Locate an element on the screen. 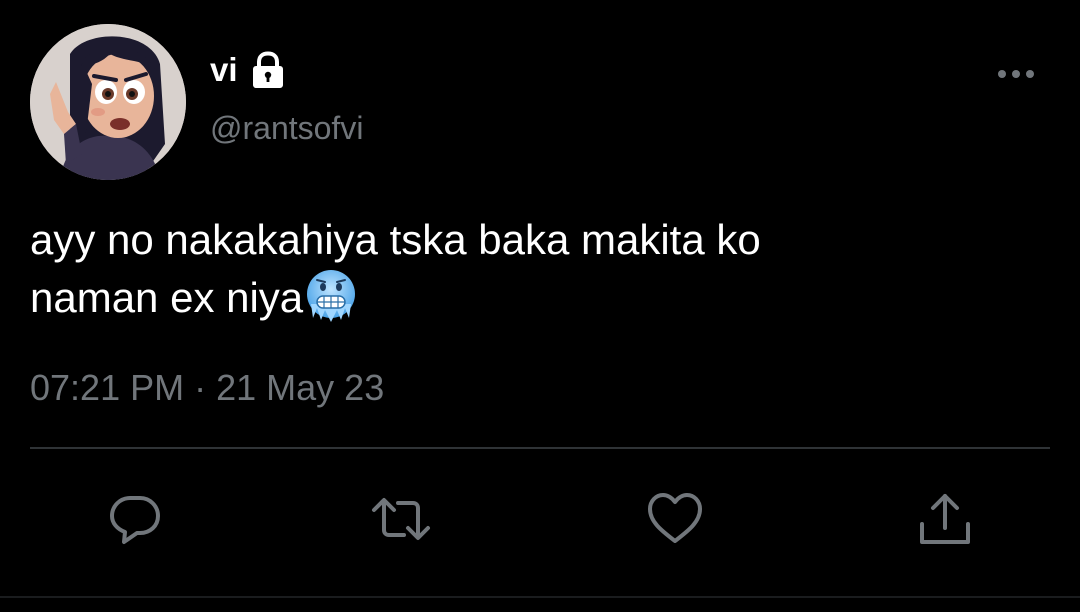 The height and width of the screenshot is (612, 1080). like-button is located at coordinates (675, 519).